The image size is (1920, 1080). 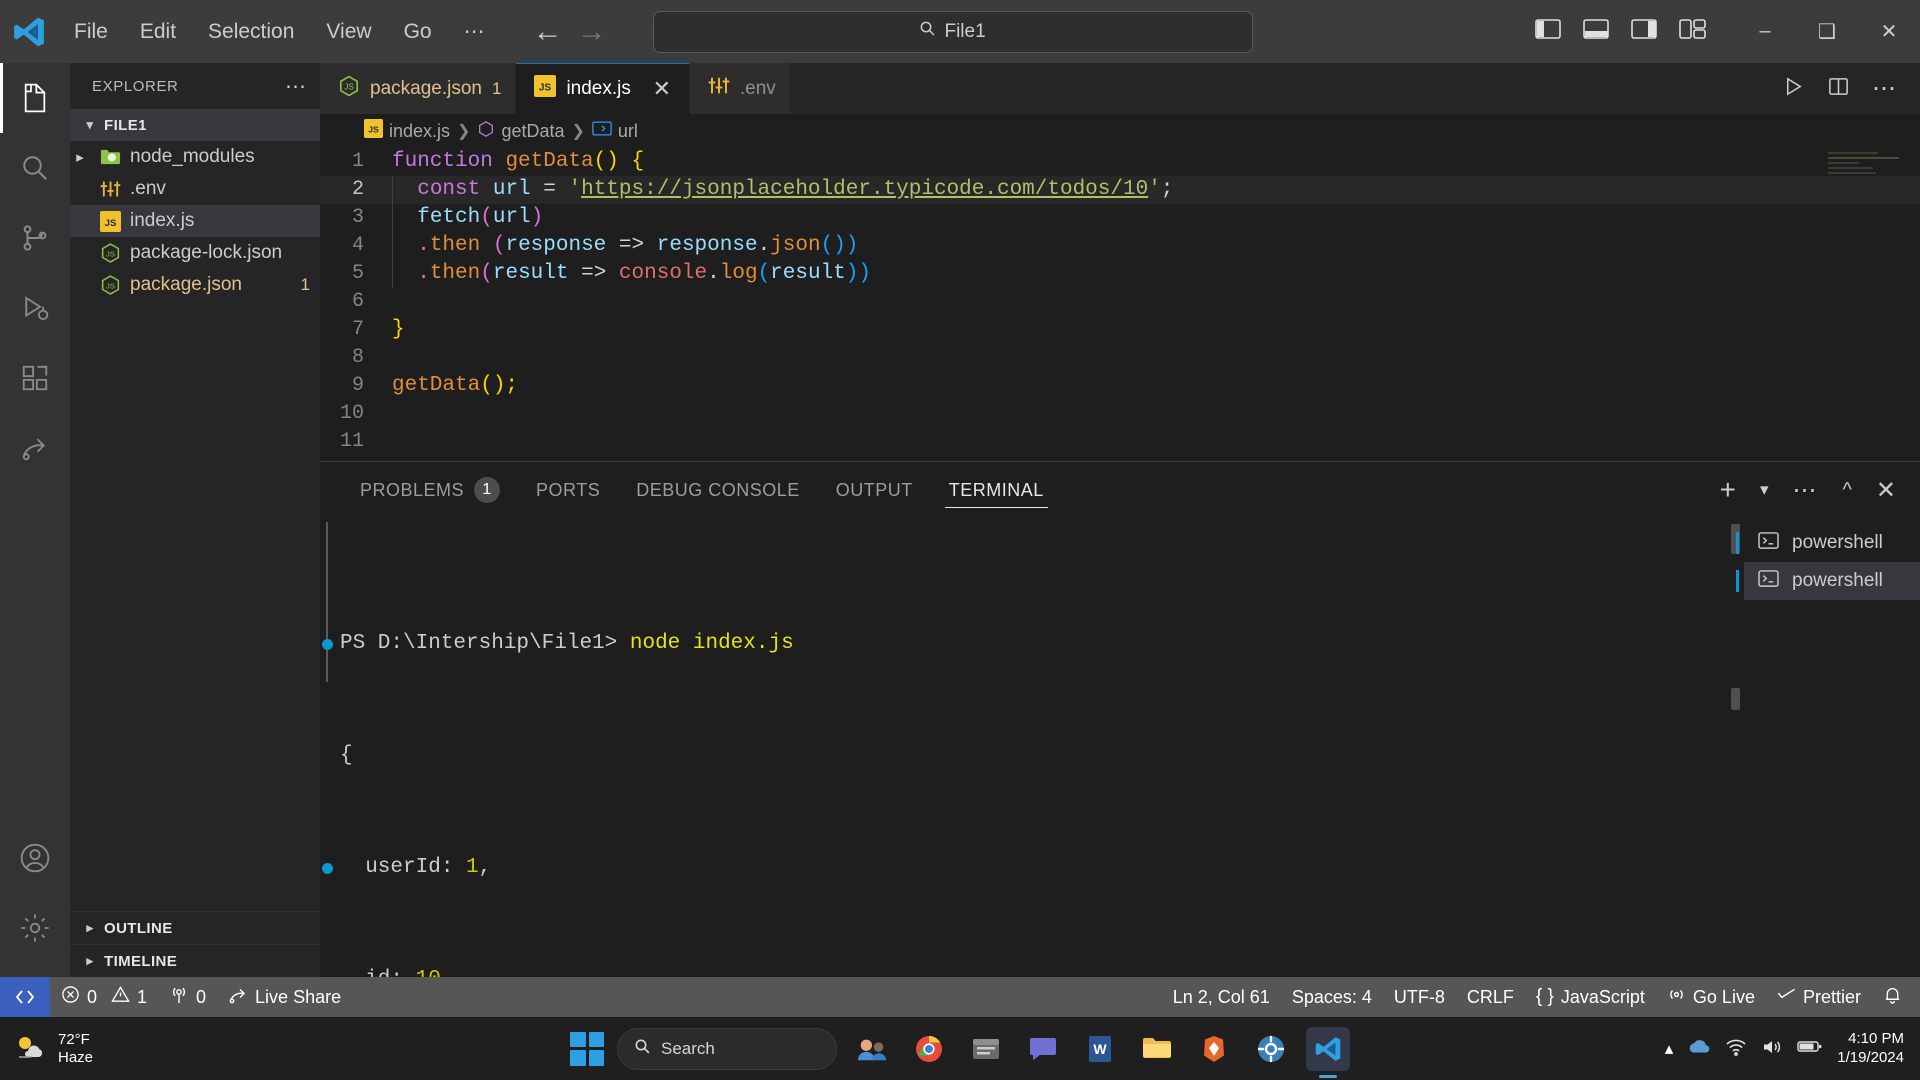 What do you see at coordinates (1764, 490) in the screenshot?
I see `chevron-down-icon: ▾` at bounding box center [1764, 490].